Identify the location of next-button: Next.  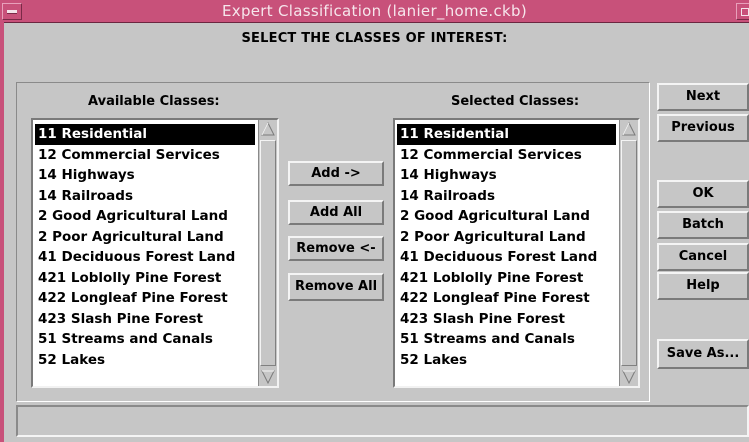
(703, 97).